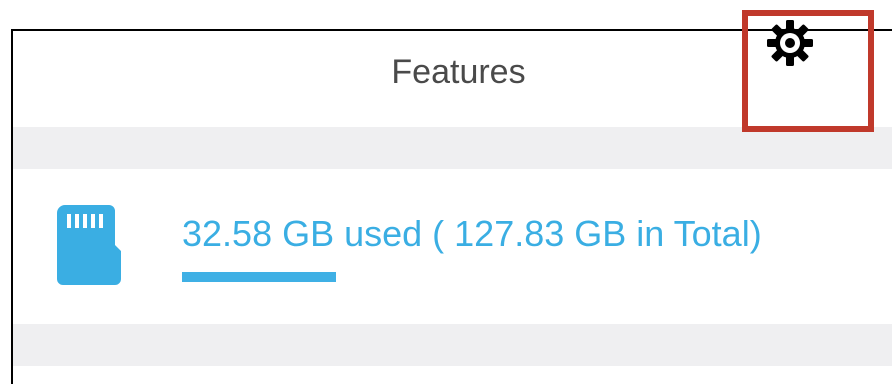 This screenshot has width=892, height=384. Describe the element at coordinates (89, 245) in the screenshot. I see `sd-card-icon` at that location.